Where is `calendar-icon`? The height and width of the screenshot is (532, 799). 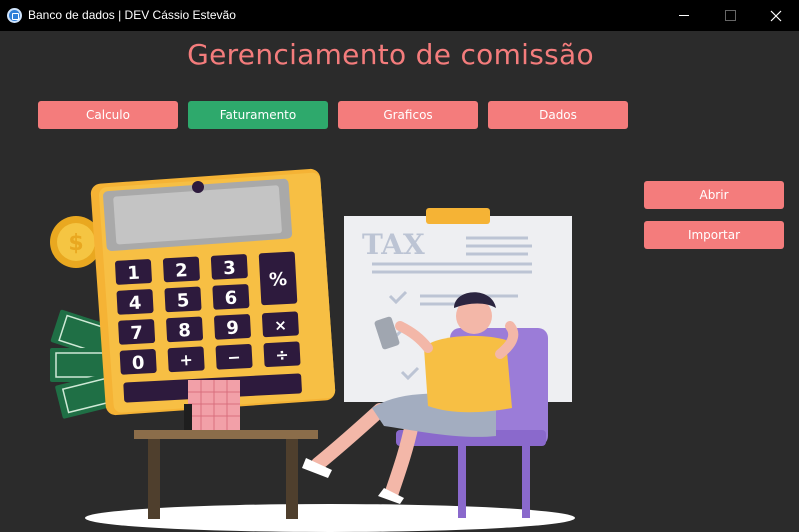 calendar-icon is located at coordinates (212, 405).